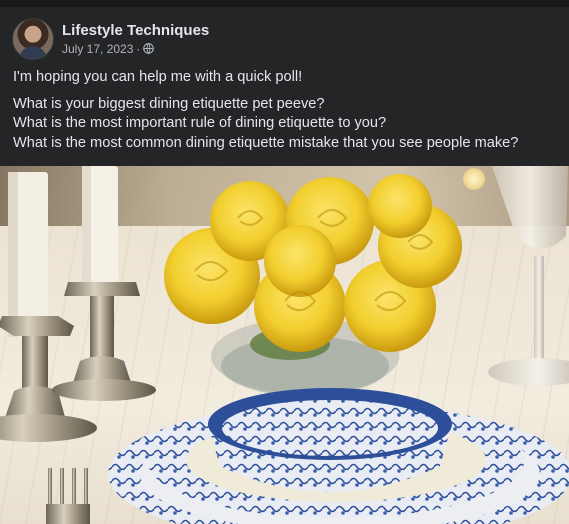  What do you see at coordinates (284, 3) in the screenshot?
I see `top-bar` at bounding box center [284, 3].